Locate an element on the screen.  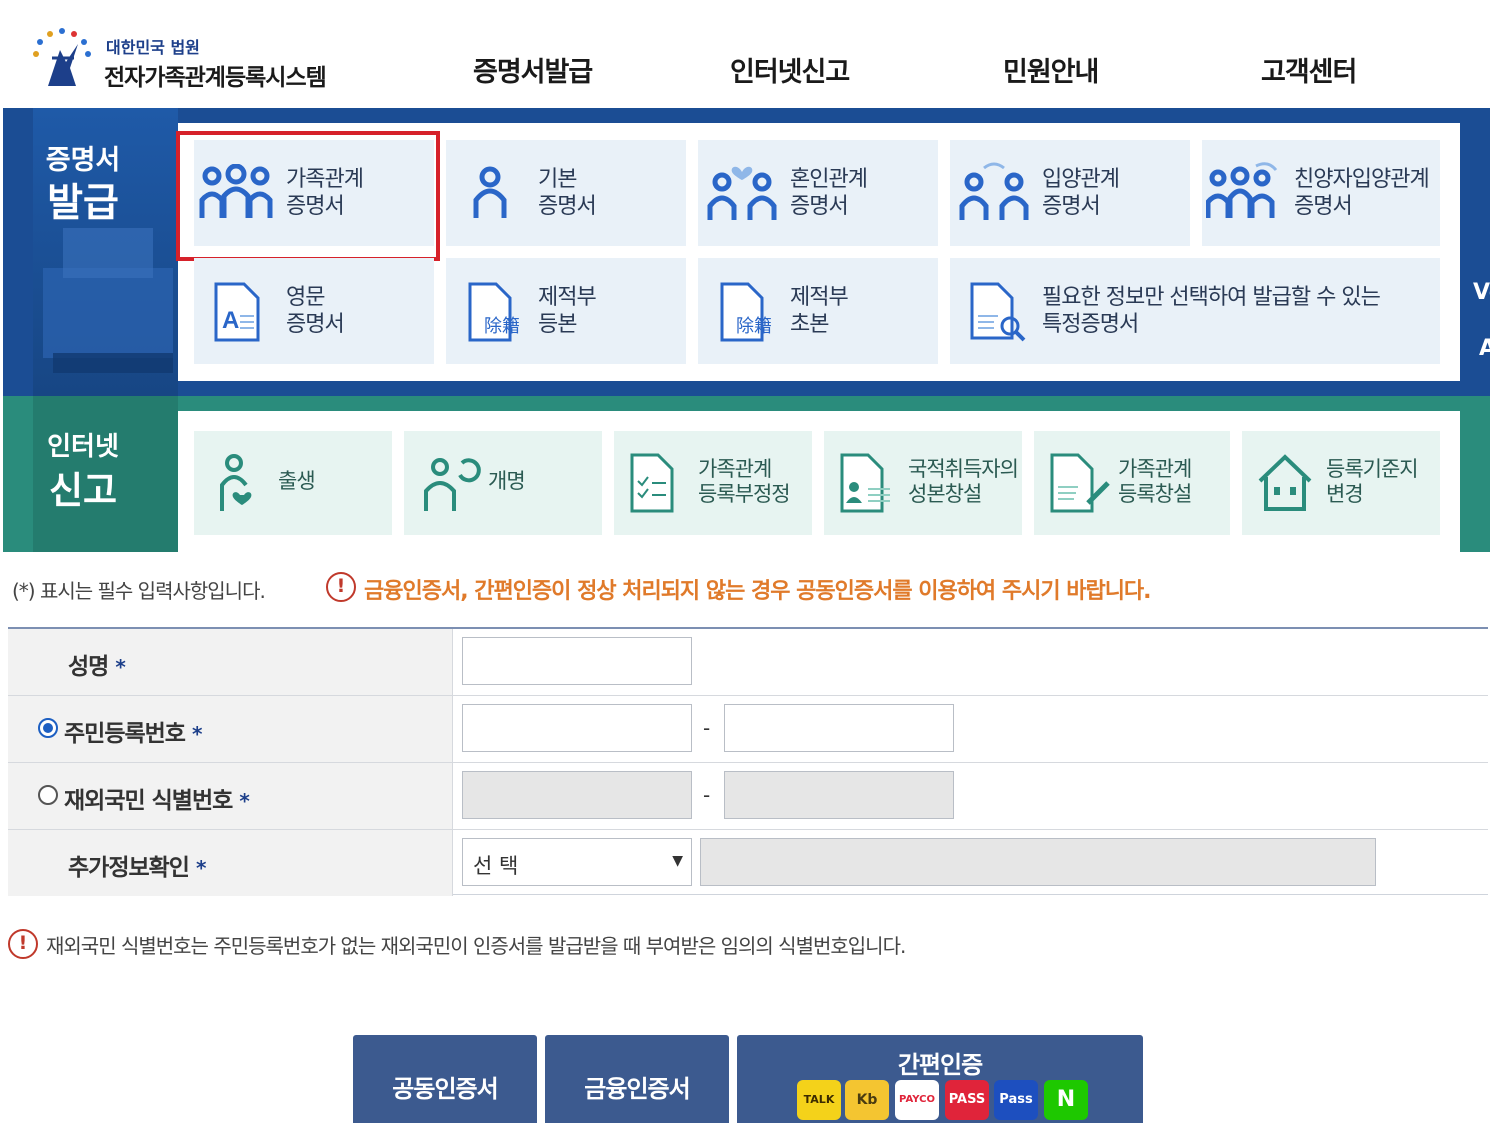
tile-label-line1: 입양관계 is located at coordinates (1081, 179).